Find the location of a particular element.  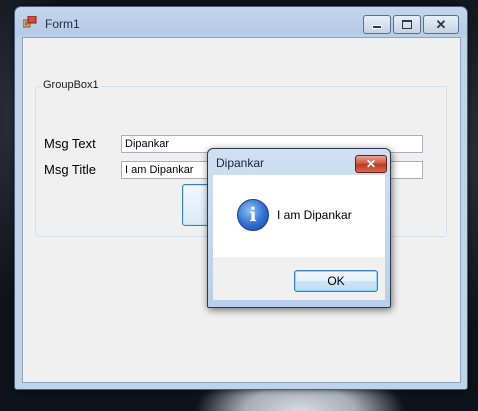

messagebox-dialog: Dipankar ✕ i I am Dipankar OK is located at coordinates (299, 228).